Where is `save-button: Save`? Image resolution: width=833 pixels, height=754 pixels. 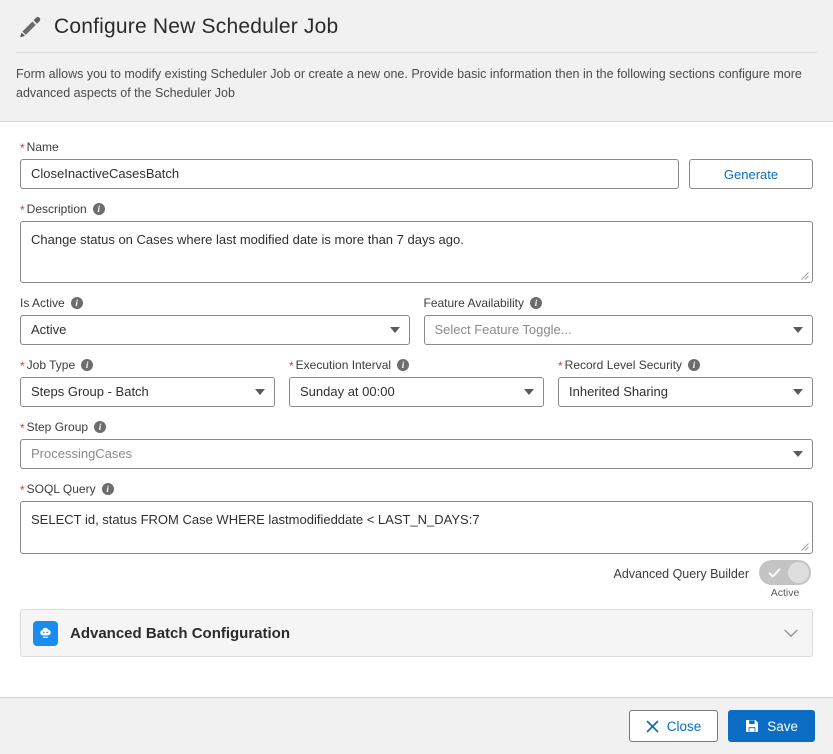
save-button: Save is located at coordinates (771, 726).